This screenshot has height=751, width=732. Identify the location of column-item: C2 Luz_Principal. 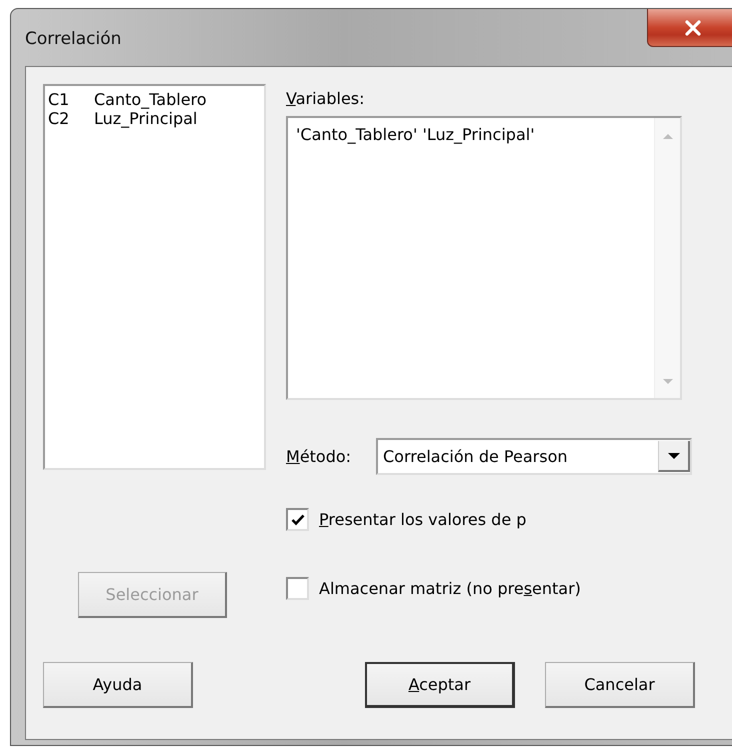
(154, 118).